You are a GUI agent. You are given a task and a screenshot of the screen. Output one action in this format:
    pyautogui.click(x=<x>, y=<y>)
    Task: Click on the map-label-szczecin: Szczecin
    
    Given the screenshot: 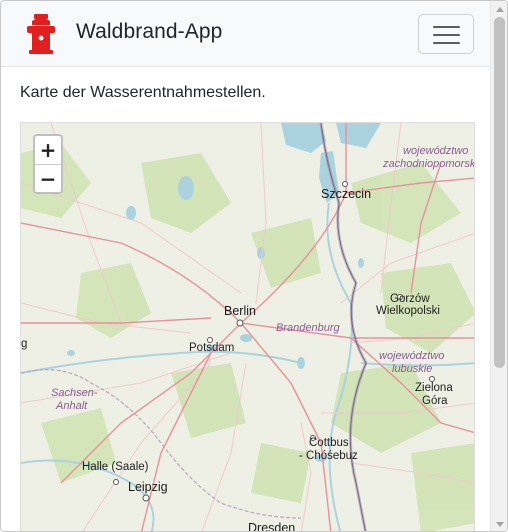 What is the action you would take?
    pyautogui.click(x=346, y=194)
    